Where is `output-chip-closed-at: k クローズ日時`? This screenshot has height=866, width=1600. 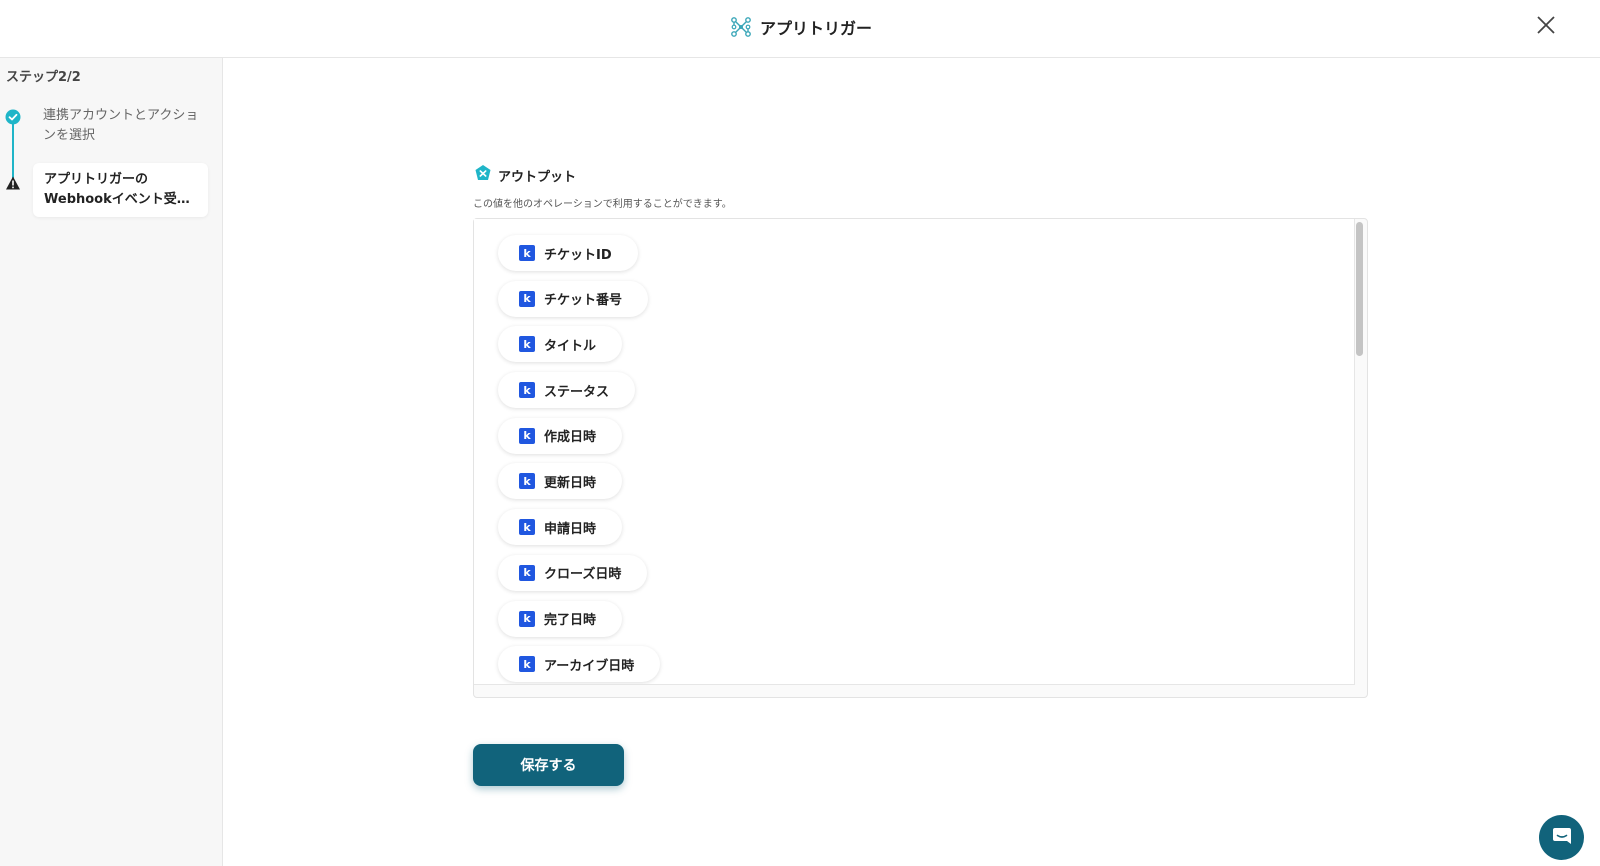 output-chip-closed-at: k クローズ日時 is located at coordinates (573, 572).